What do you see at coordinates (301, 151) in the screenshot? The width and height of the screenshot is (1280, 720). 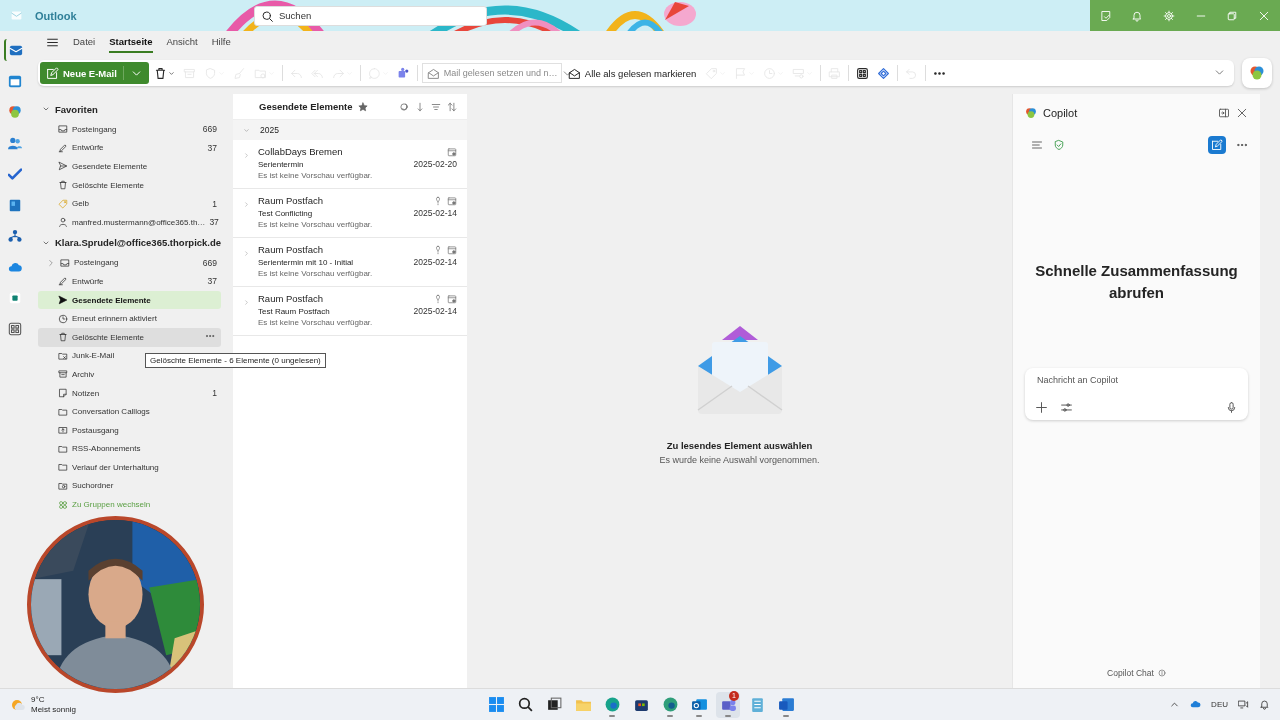 I see `sender-name: CollabDays Bremen` at bounding box center [301, 151].